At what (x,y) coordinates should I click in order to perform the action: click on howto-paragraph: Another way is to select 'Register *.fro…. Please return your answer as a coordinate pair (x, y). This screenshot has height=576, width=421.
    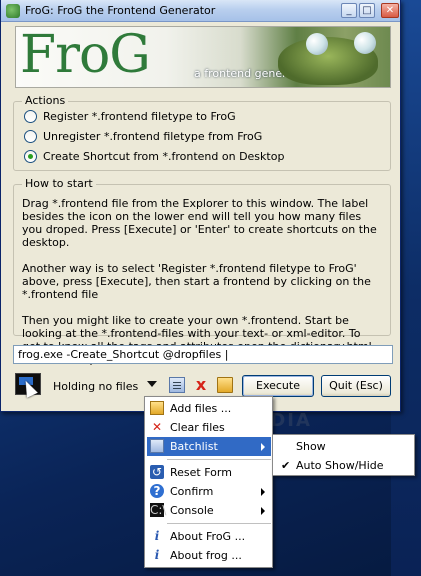
    Looking at the image, I should click on (196, 281).